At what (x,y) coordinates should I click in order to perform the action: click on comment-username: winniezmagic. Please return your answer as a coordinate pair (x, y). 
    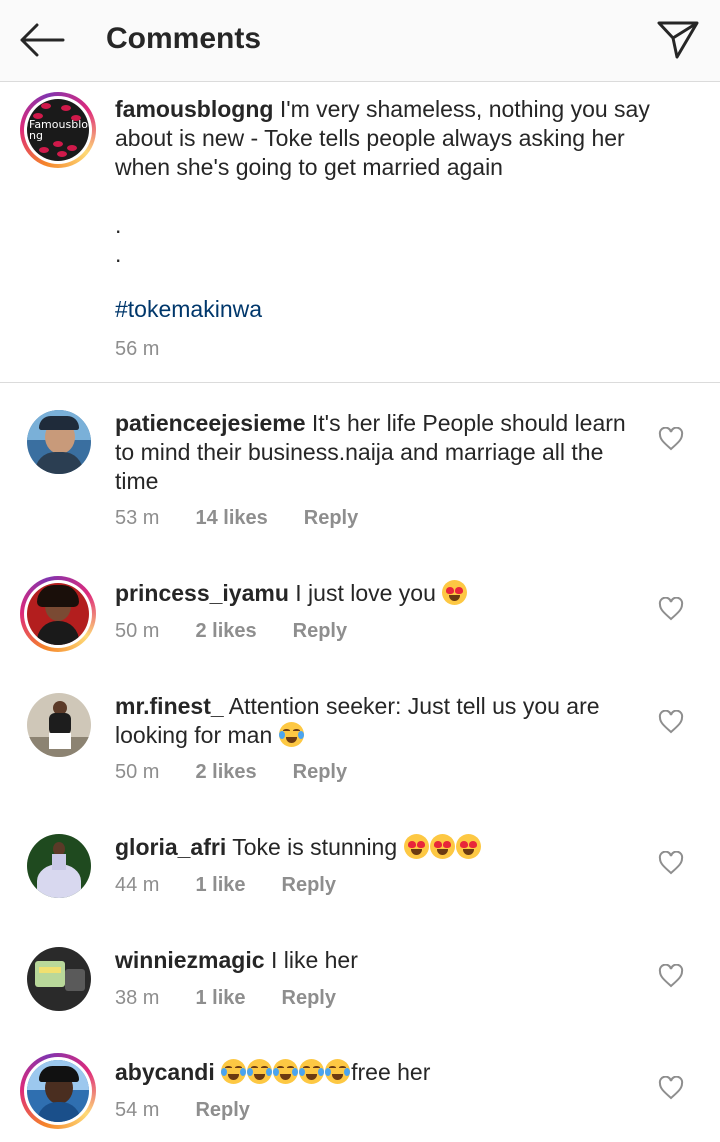
    Looking at the image, I should click on (190, 960).